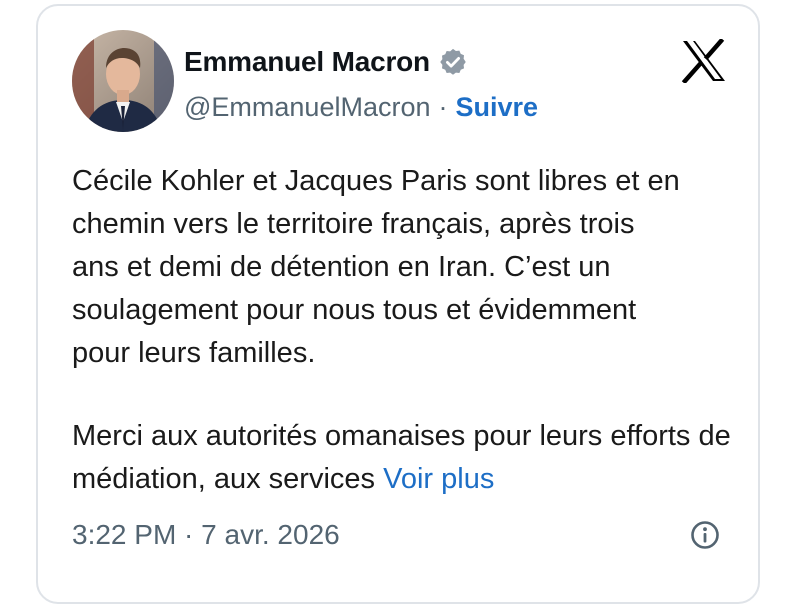 This screenshot has width=800, height=604. I want to click on author-name-row: Emmanuel Macron, so click(326, 62).